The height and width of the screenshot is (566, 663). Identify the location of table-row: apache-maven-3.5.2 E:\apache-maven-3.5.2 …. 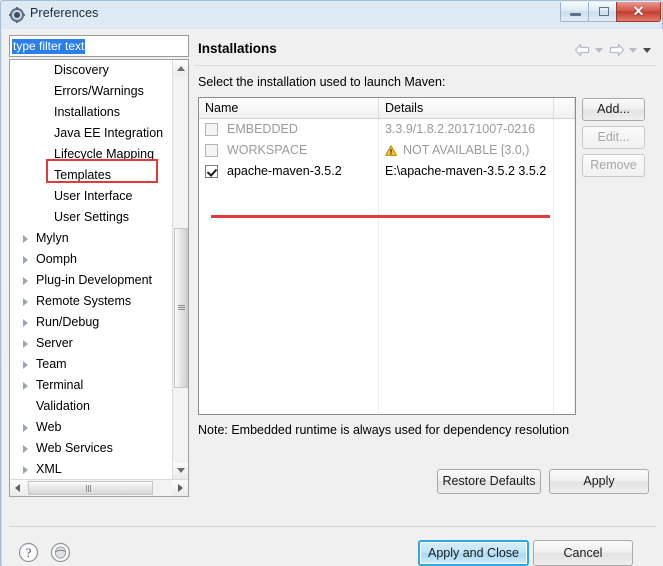
(387, 171).